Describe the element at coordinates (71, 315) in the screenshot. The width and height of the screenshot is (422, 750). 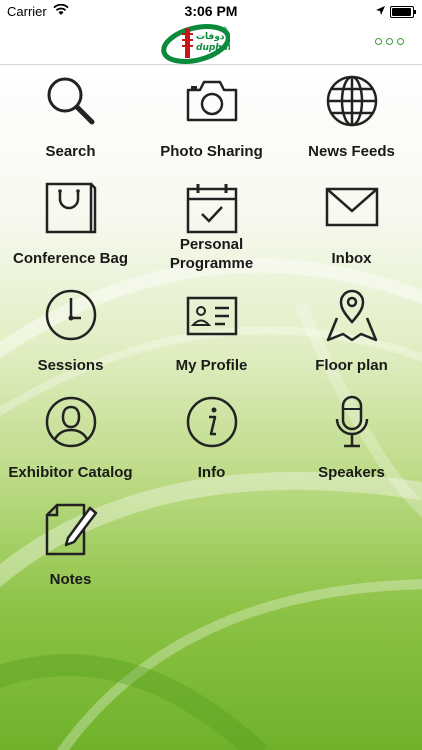
I see `clock-icon` at that location.